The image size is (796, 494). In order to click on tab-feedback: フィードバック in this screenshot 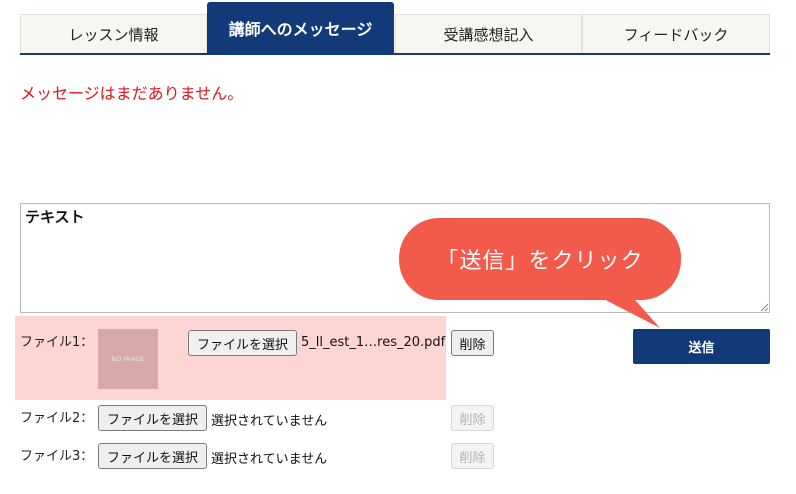, I will do `click(676, 33)`.